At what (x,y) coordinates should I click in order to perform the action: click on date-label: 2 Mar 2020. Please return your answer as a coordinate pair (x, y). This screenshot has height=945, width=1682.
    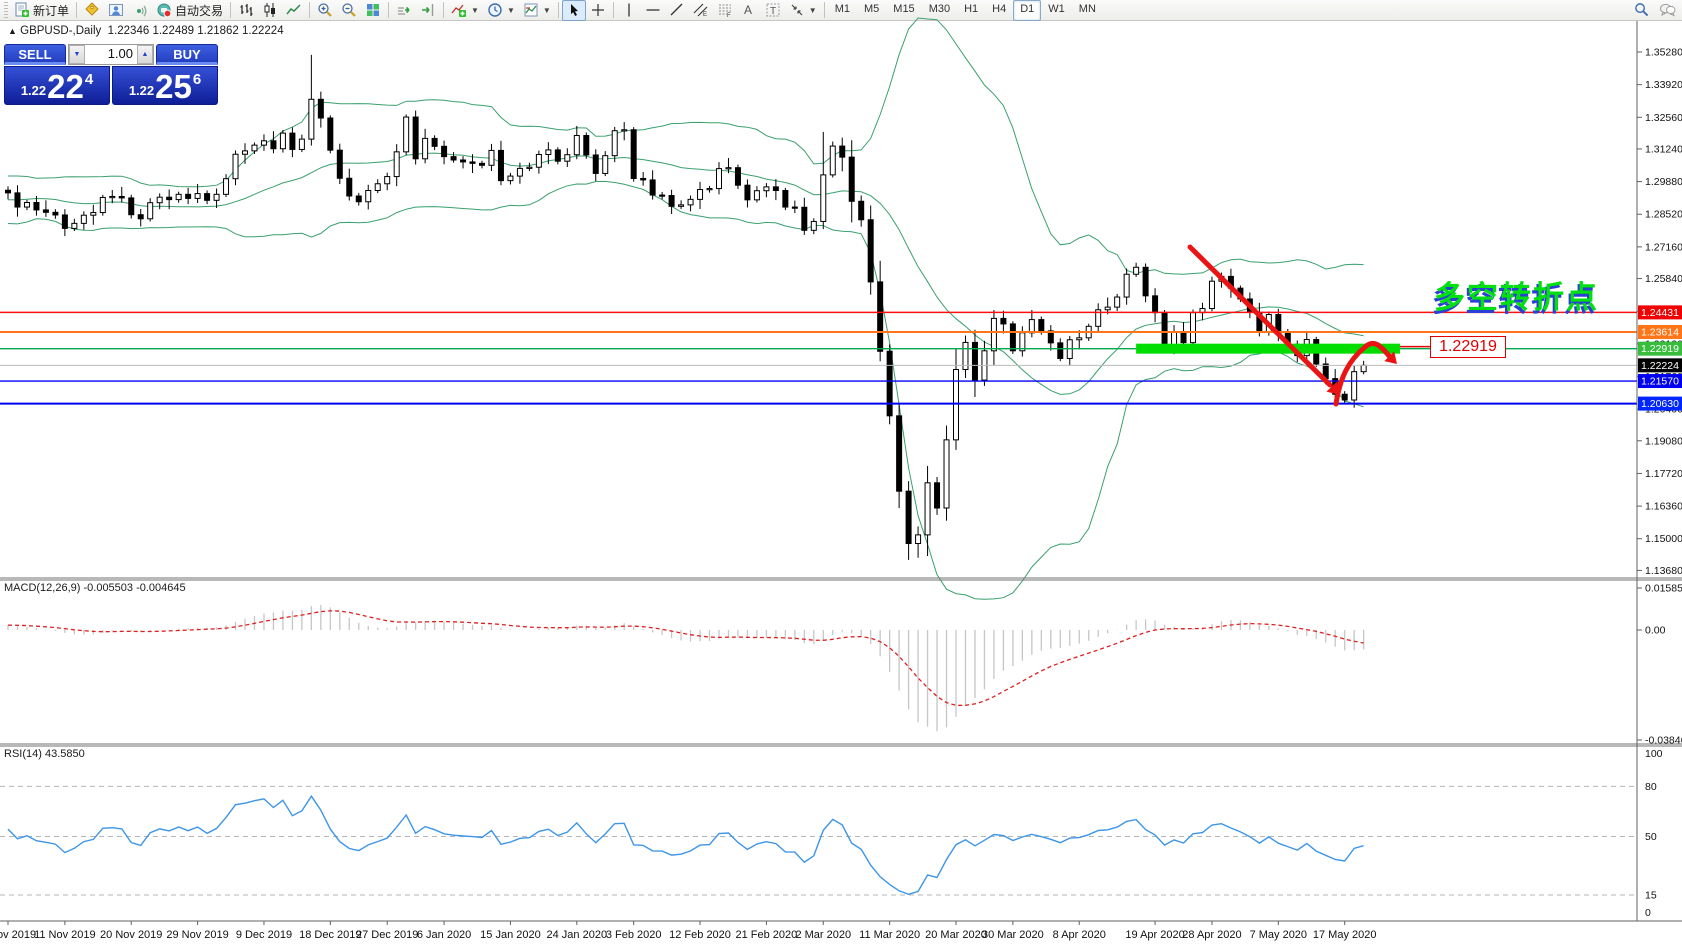
    Looking at the image, I should click on (823, 935).